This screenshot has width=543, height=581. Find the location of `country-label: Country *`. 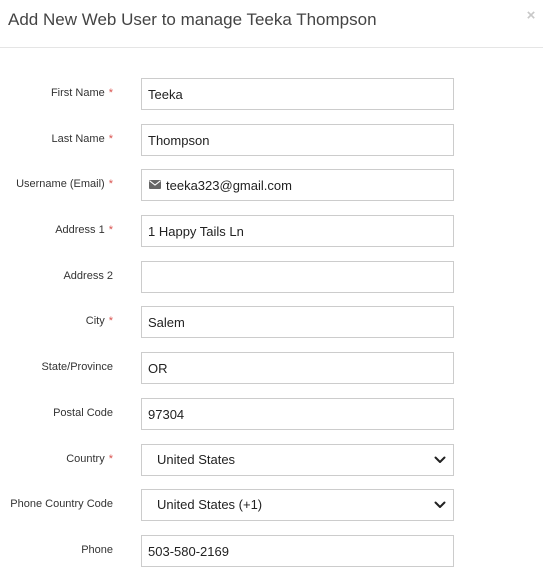

country-label: Country * is located at coordinates (89, 459).